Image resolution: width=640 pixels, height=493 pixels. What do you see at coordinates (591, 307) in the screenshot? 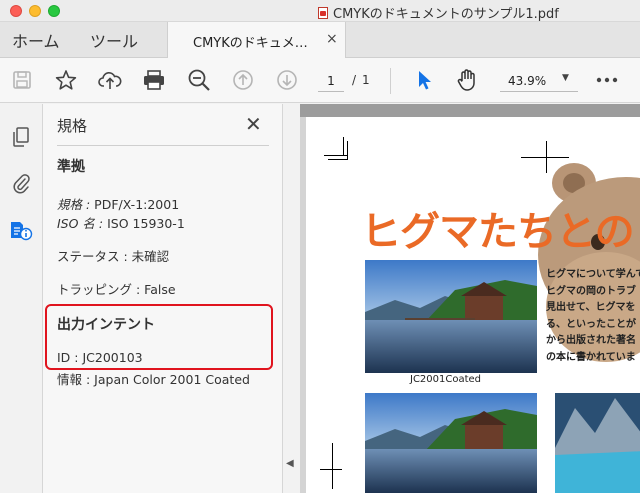
I see `body-line: 見出せて、ヒグマを` at bounding box center [591, 307].